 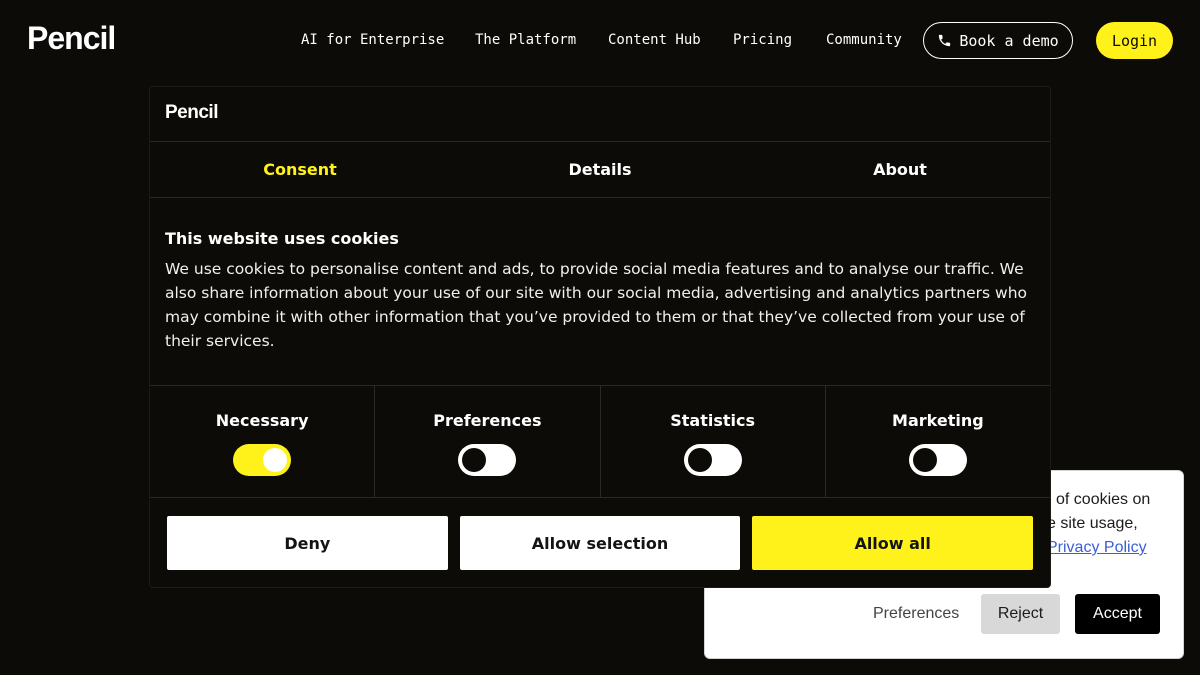 I want to click on book-demo-button: Book a demo, so click(x=998, y=40).